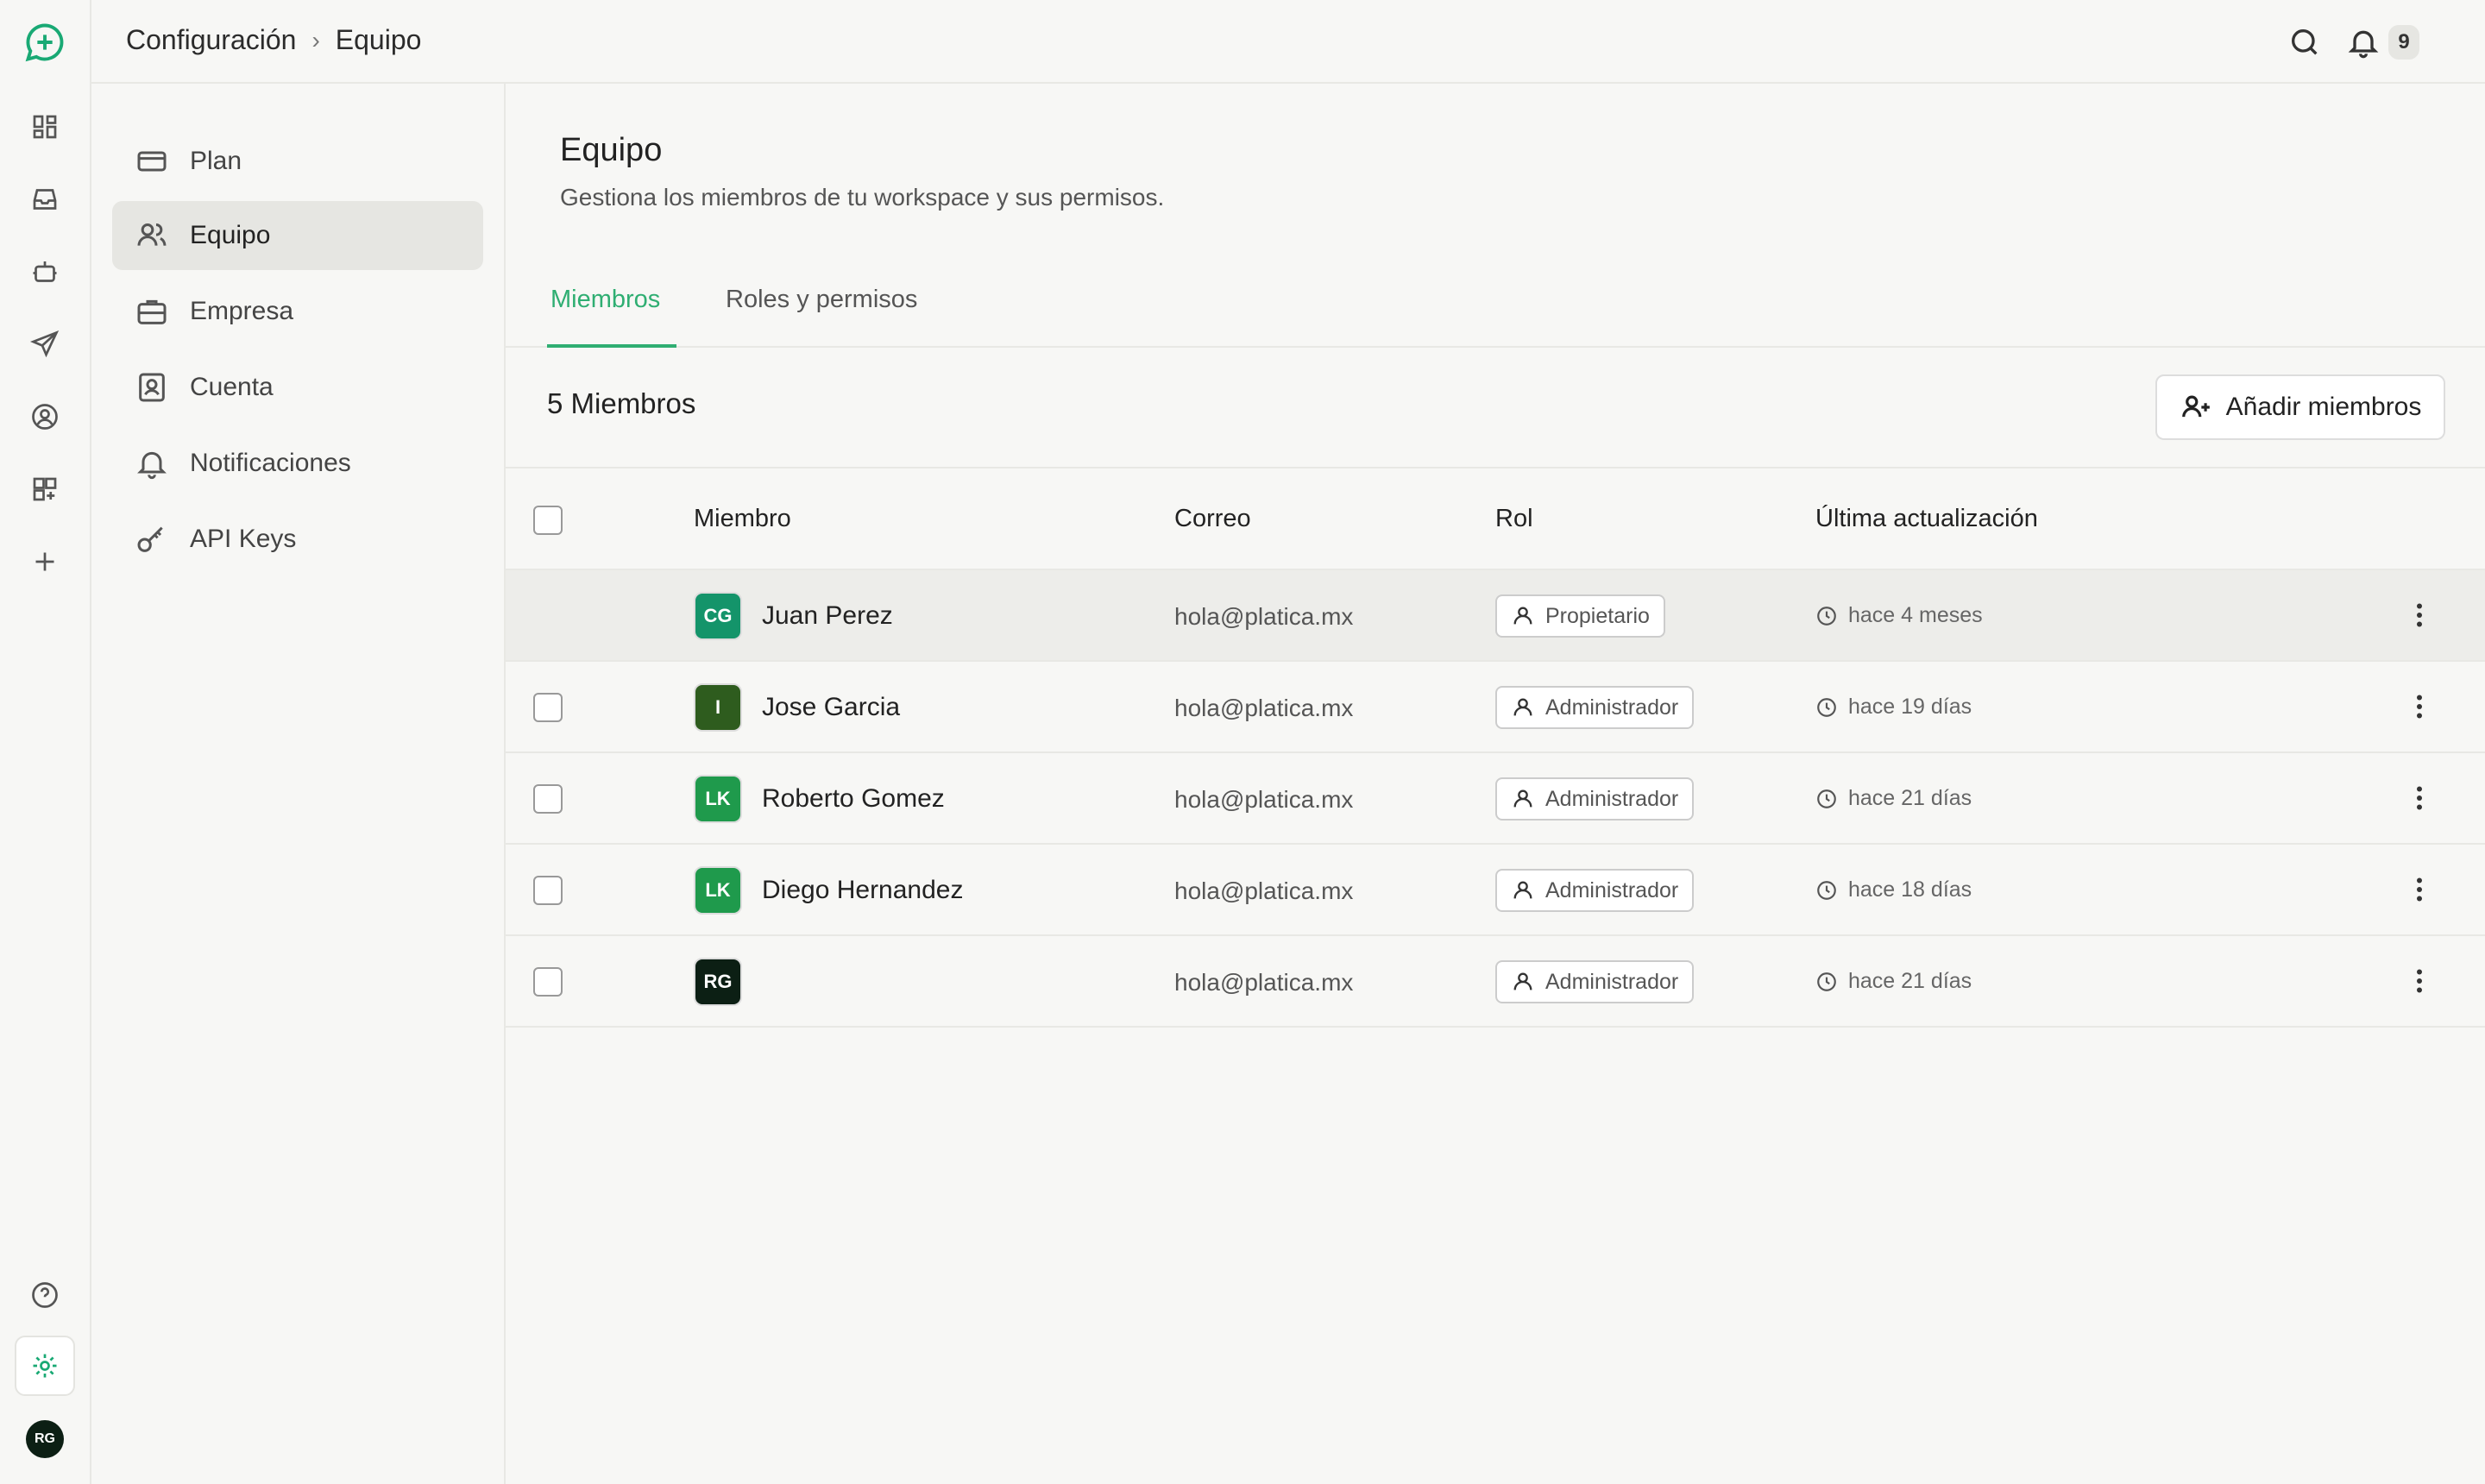 This screenshot has height=1484, width=2485. I want to click on search-button, so click(2304, 42).